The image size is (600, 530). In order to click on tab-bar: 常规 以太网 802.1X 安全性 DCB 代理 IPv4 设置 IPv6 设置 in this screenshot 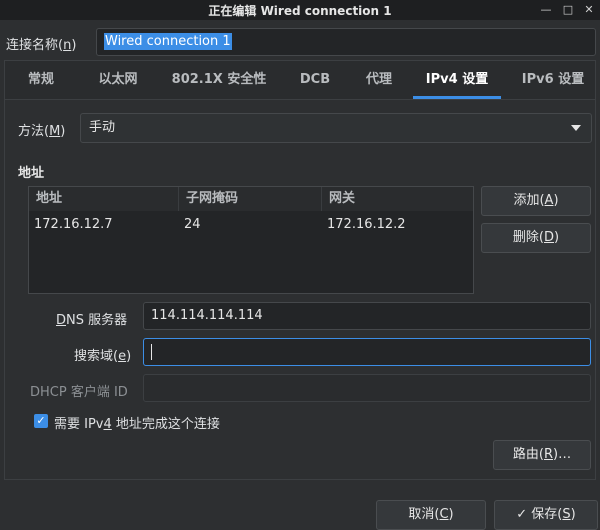, I will do `click(300, 80)`.